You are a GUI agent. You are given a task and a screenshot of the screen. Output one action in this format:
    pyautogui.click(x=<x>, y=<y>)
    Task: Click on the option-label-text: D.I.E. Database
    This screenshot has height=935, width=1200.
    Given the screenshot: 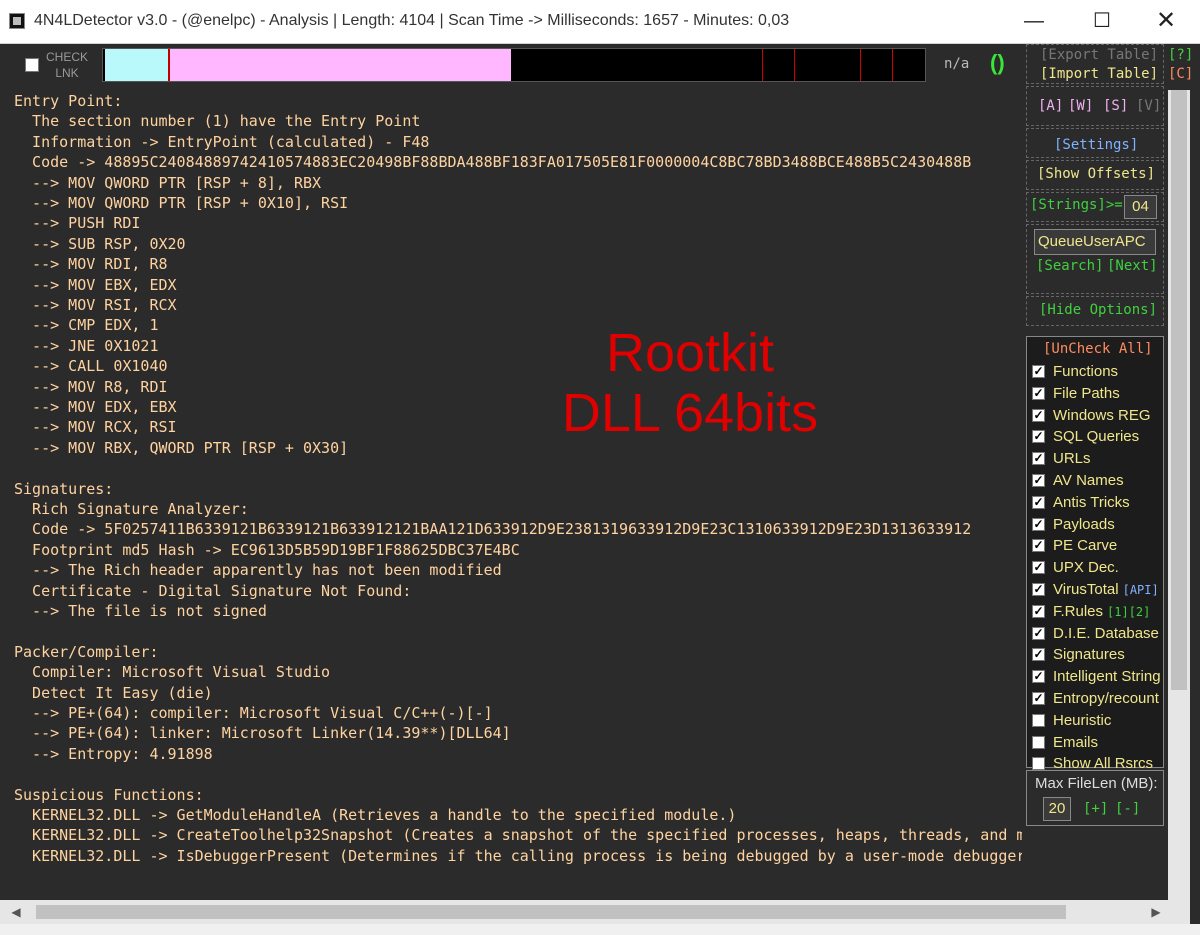 What is the action you would take?
    pyautogui.click(x=1106, y=633)
    